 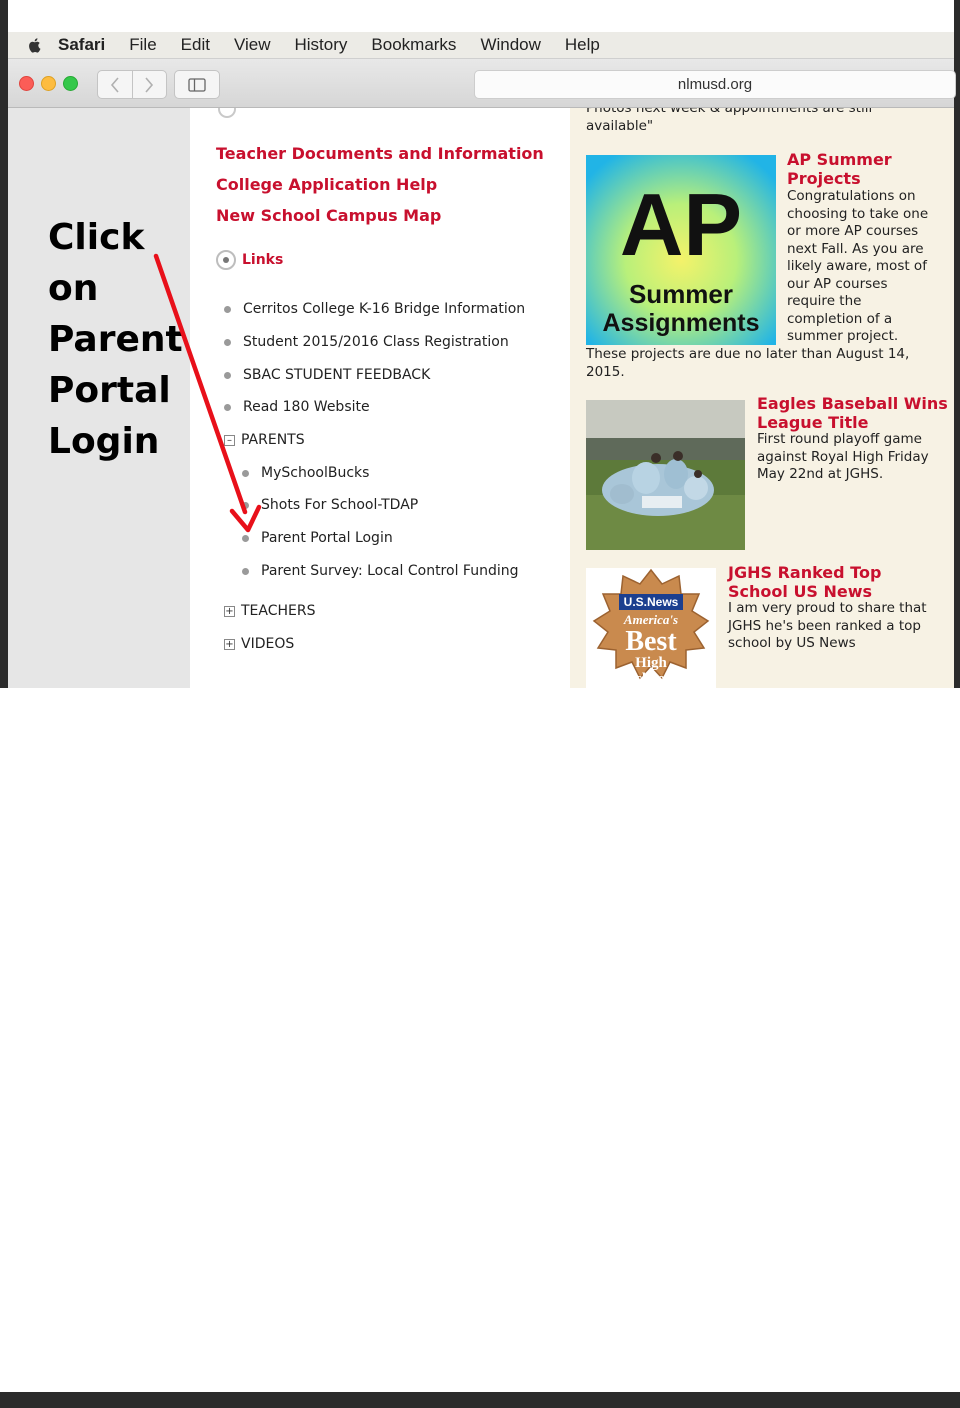 I want to click on instruction-annotation: Click on Parent Portal Login, so click(x=115, y=339).